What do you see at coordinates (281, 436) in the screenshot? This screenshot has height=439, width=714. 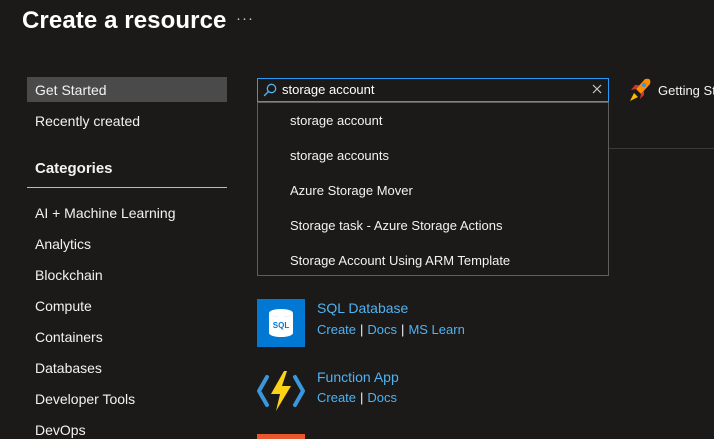 I see `service-icon-partial` at bounding box center [281, 436].